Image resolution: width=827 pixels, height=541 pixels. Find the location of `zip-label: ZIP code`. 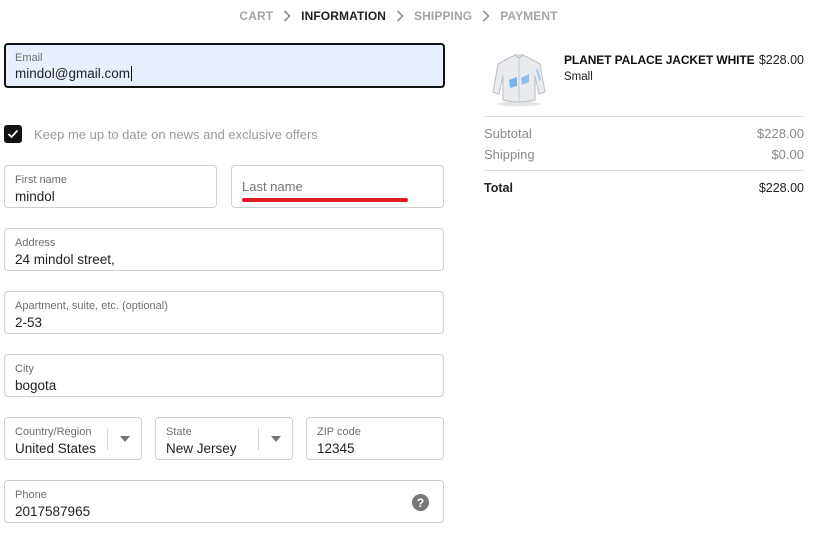

zip-label: ZIP code is located at coordinates (339, 432).